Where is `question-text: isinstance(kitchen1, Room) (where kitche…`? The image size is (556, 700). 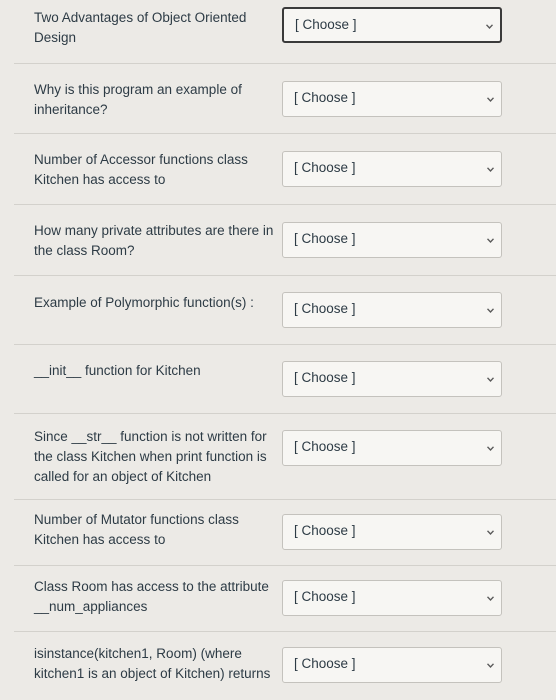
question-text: isinstance(kitchen1, Room) (where kitche… is located at coordinates (152, 663).